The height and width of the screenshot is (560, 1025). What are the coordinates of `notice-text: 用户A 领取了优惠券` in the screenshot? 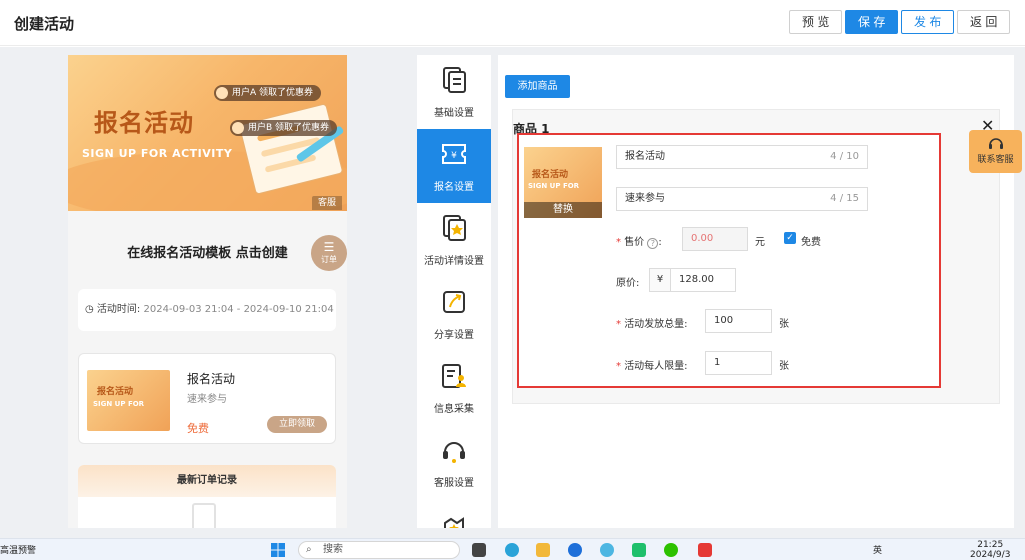 It's located at (273, 93).